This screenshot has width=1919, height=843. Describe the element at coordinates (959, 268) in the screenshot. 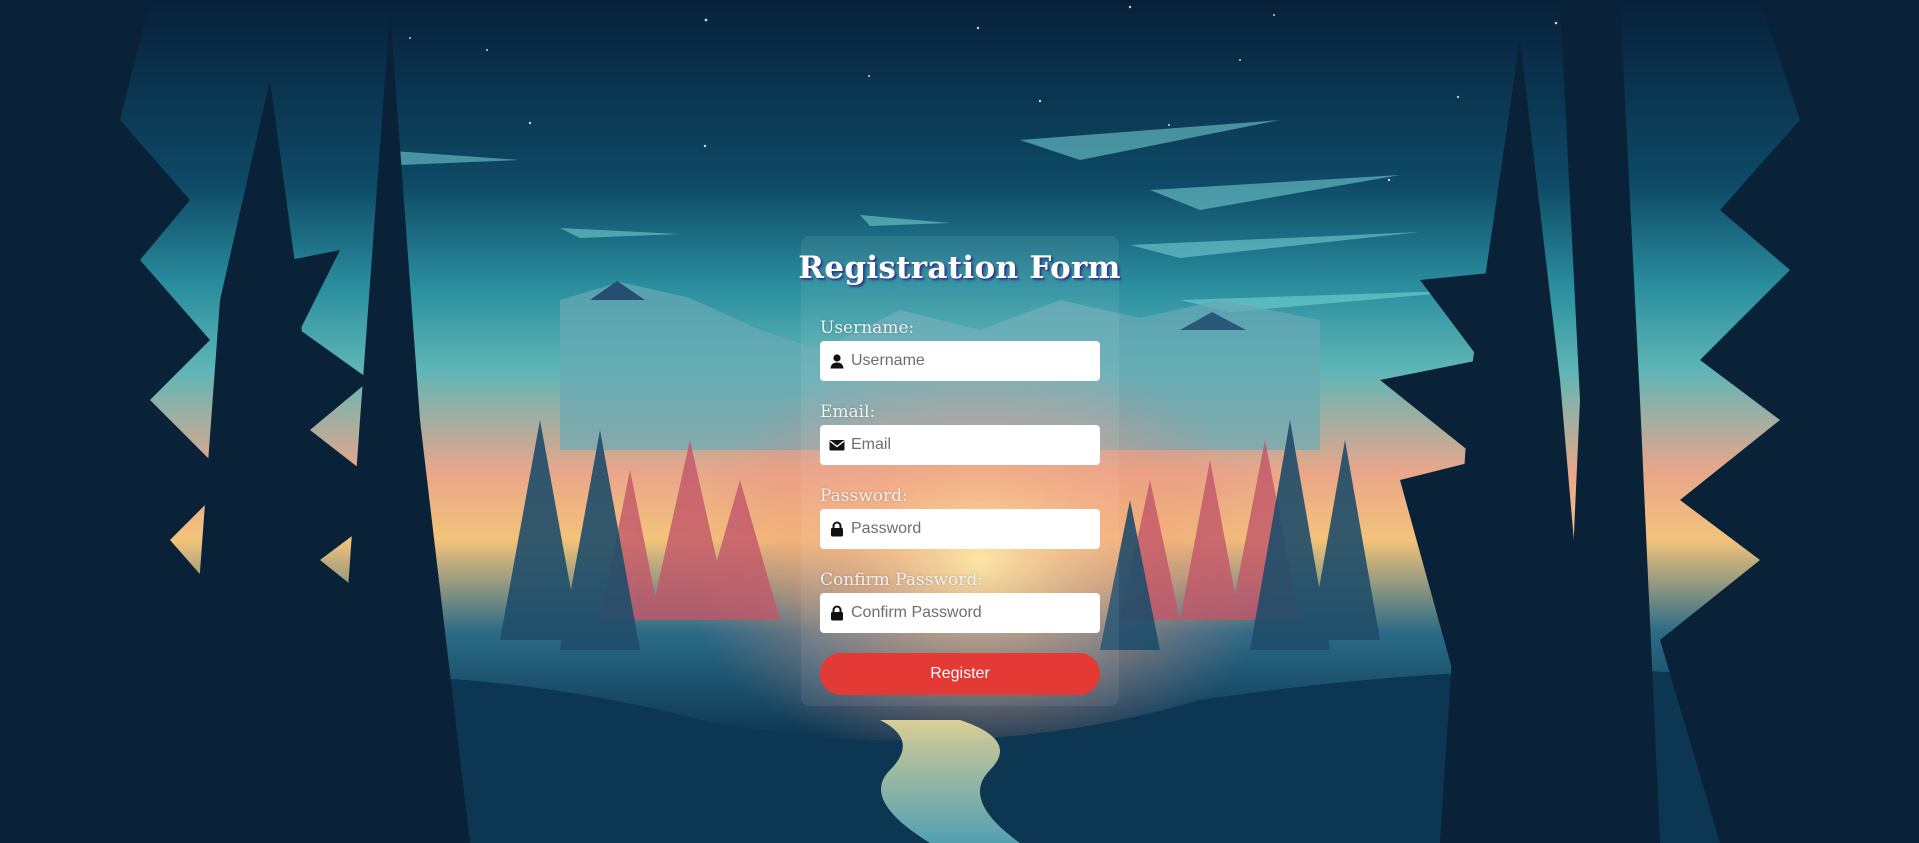

I see `form-title: Registration Form` at that location.